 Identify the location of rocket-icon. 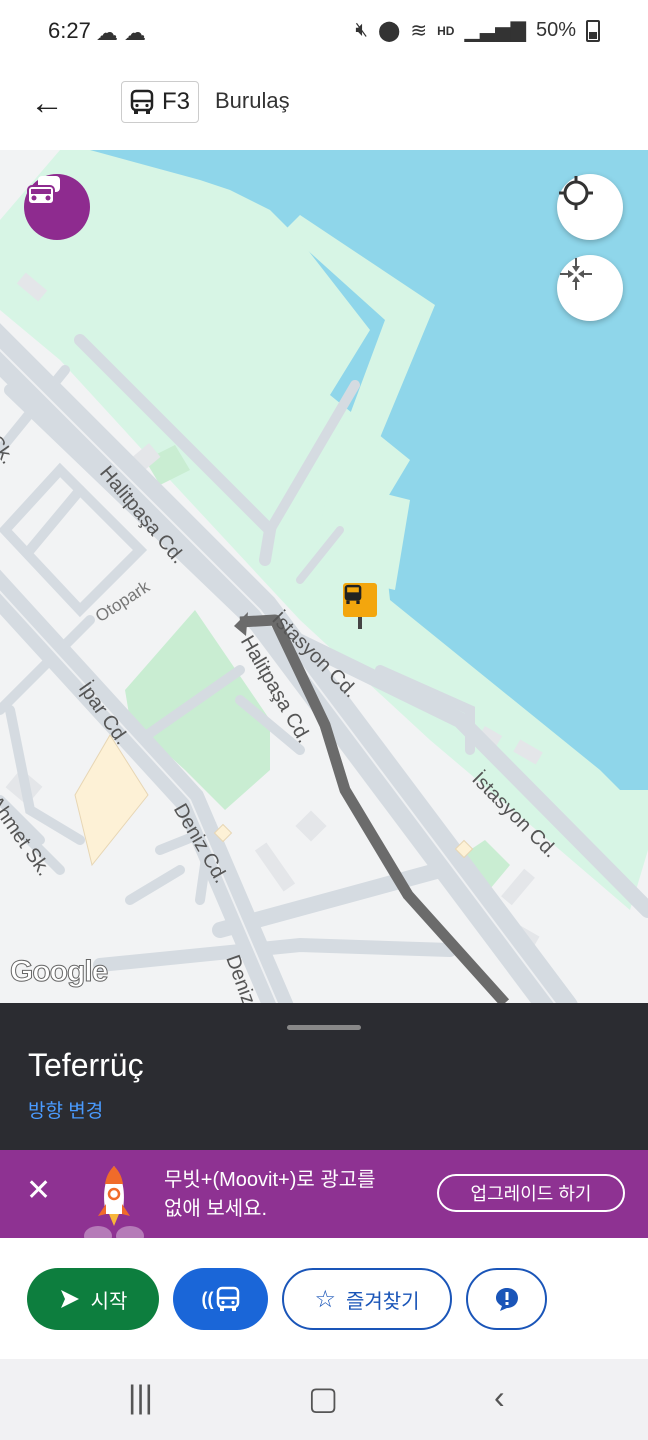
(114, 1202).